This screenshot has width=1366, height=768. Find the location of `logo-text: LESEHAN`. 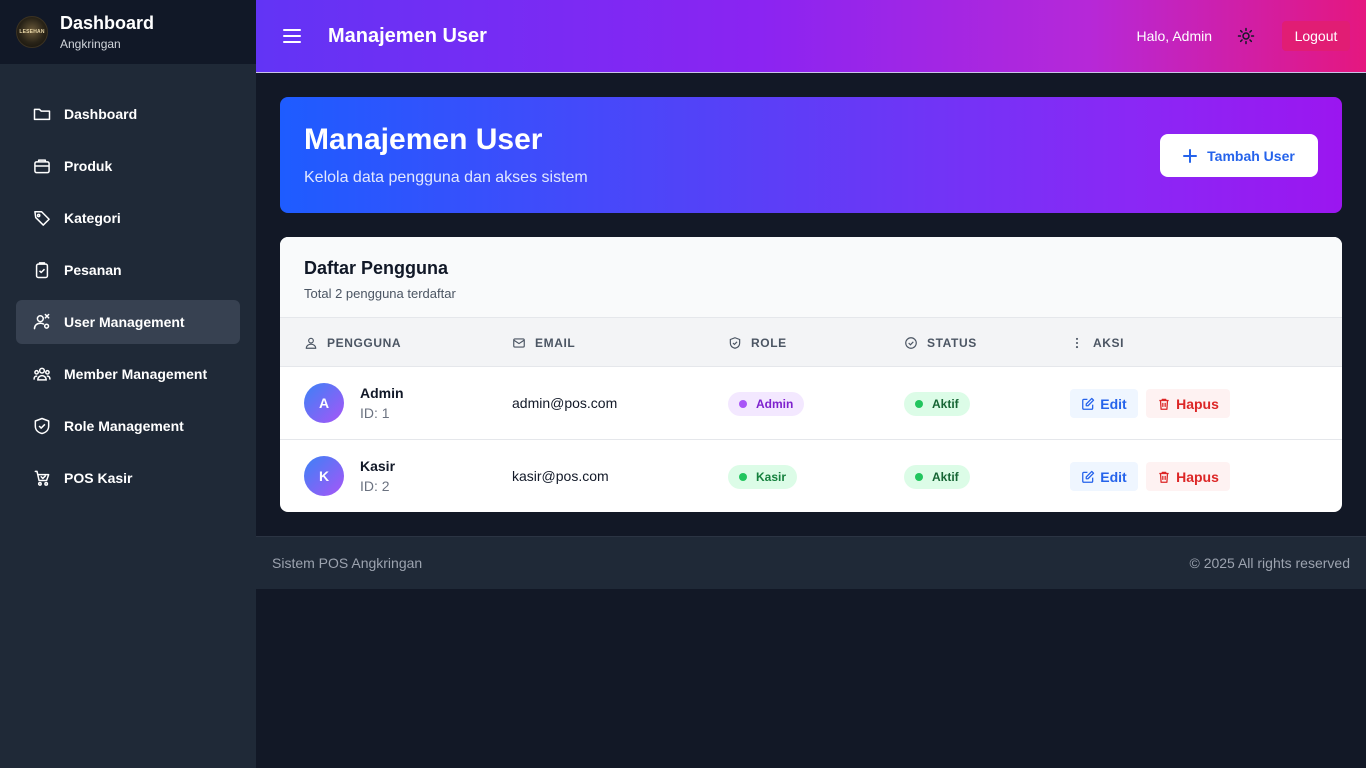

logo-text: LESEHAN is located at coordinates (32, 32).